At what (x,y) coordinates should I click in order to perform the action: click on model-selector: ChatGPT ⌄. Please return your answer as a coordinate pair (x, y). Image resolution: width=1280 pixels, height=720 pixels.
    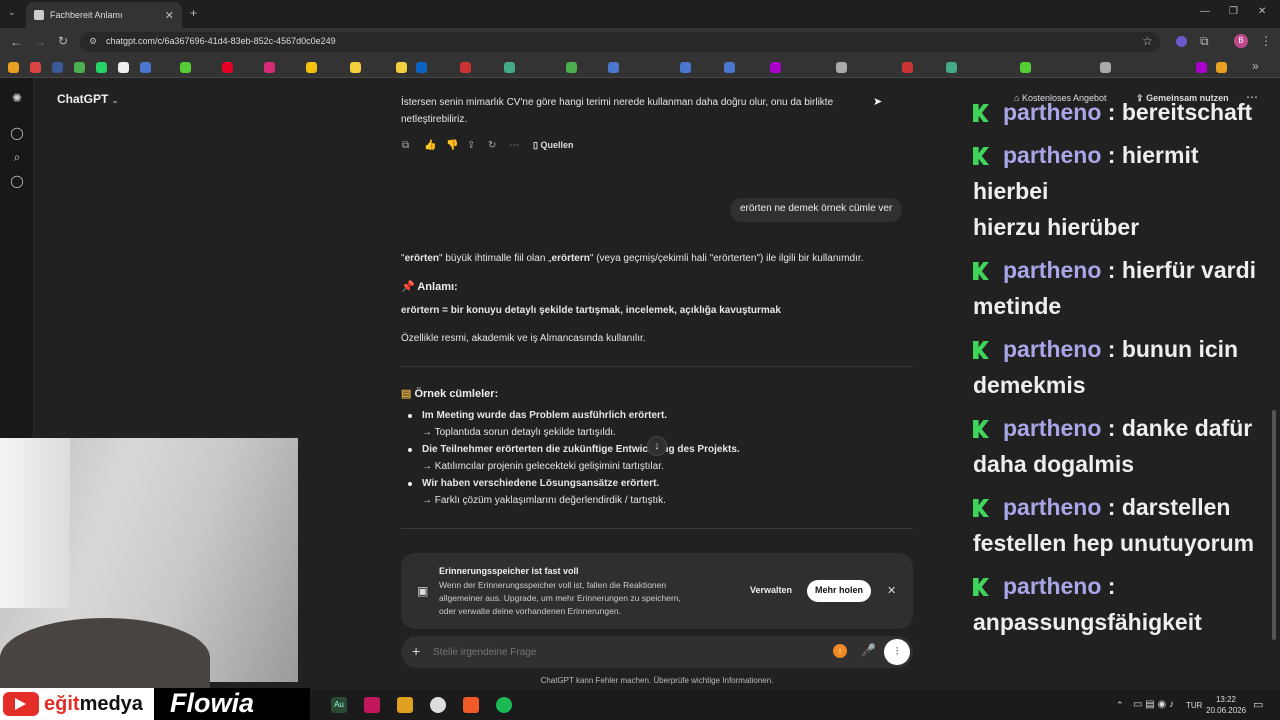
    Looking at the image, I should click on (87, 99).